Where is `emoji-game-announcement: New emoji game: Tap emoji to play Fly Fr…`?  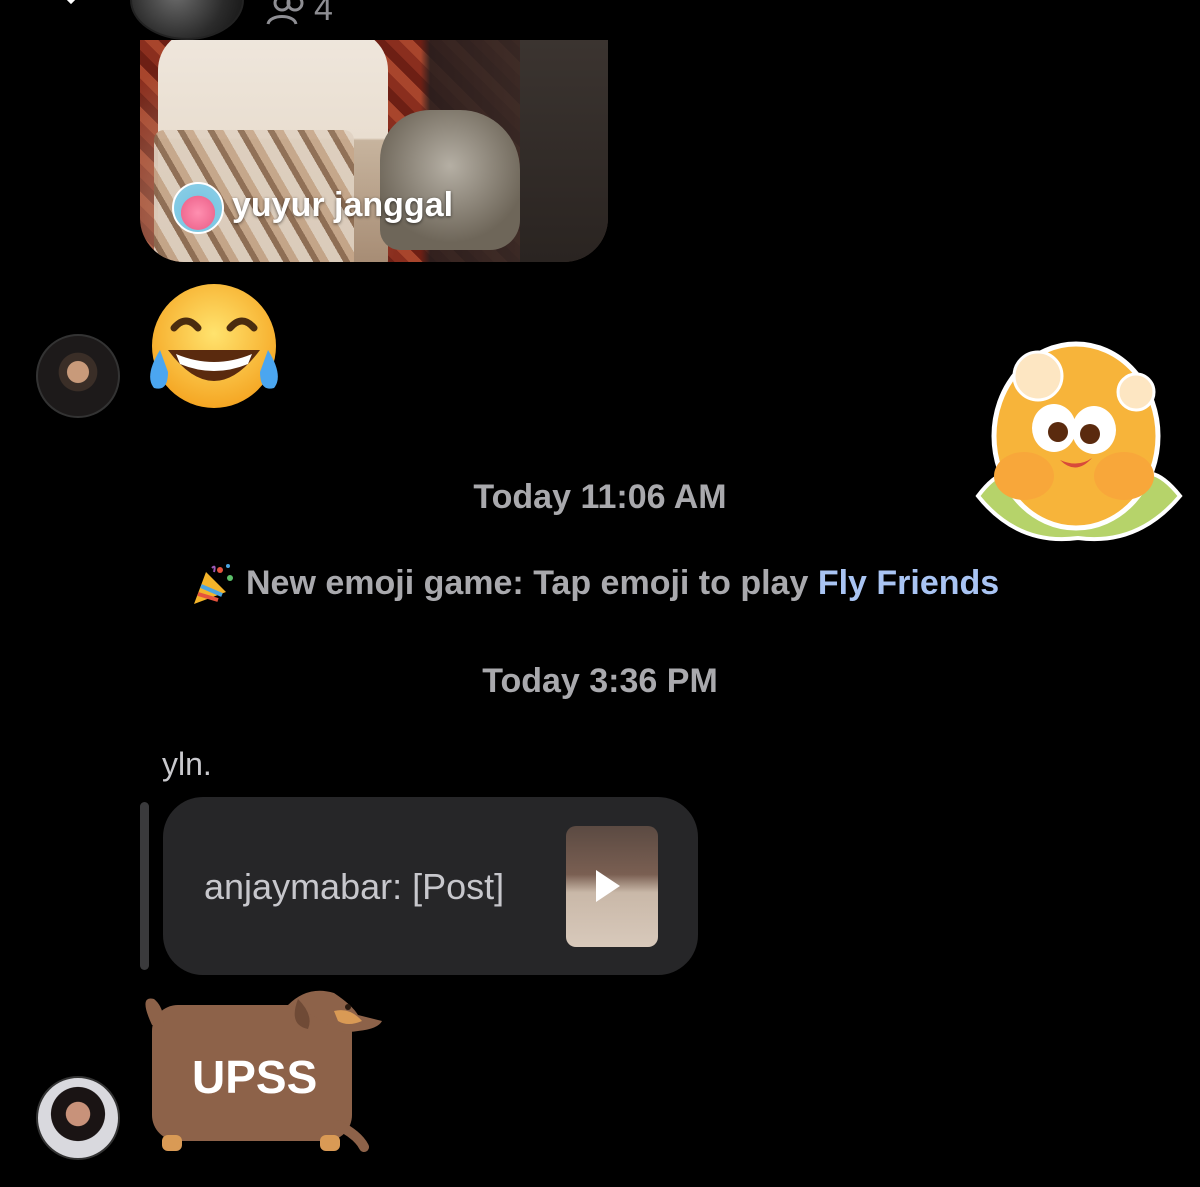 emoji-game-announcement: New emoji game: Tap emoji to play Fly Fr… is located at coordinates (594, 585).